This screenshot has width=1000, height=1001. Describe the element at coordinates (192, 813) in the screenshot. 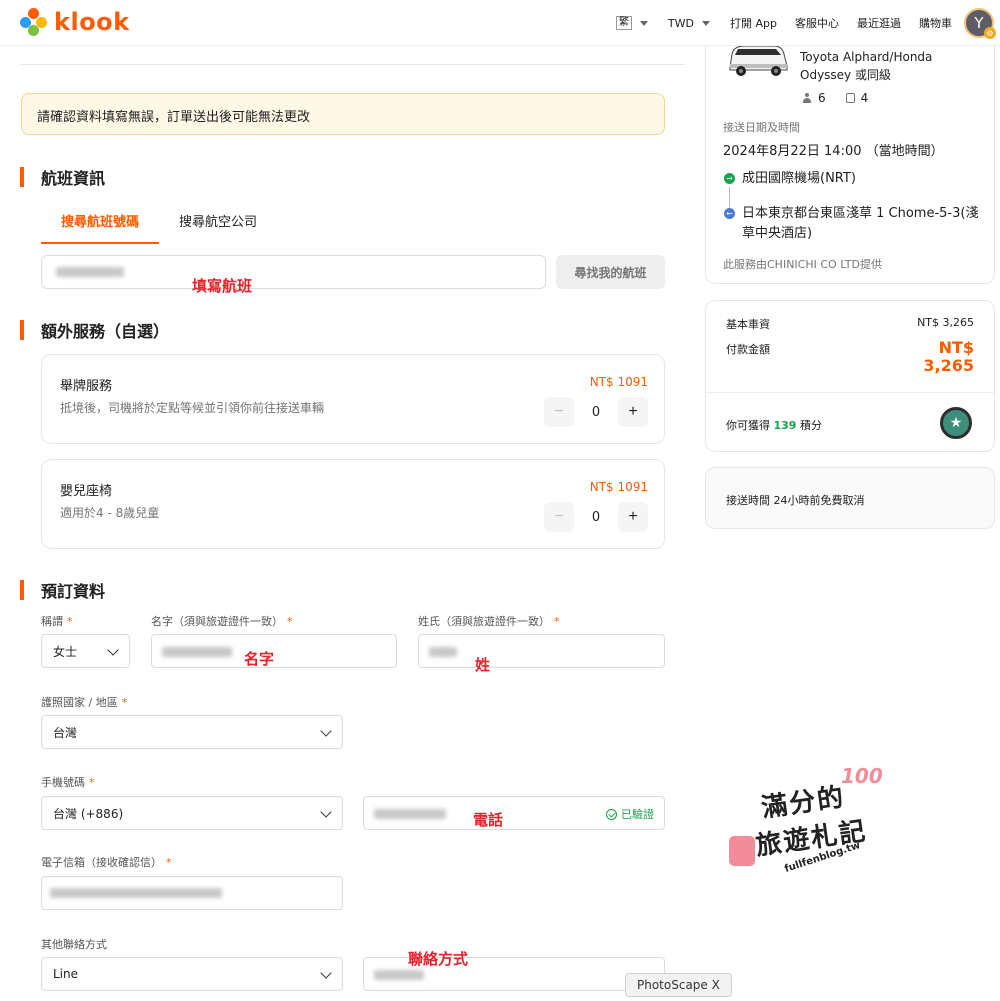

I see `phone-code-select: 台灣 (+886)` at that location.